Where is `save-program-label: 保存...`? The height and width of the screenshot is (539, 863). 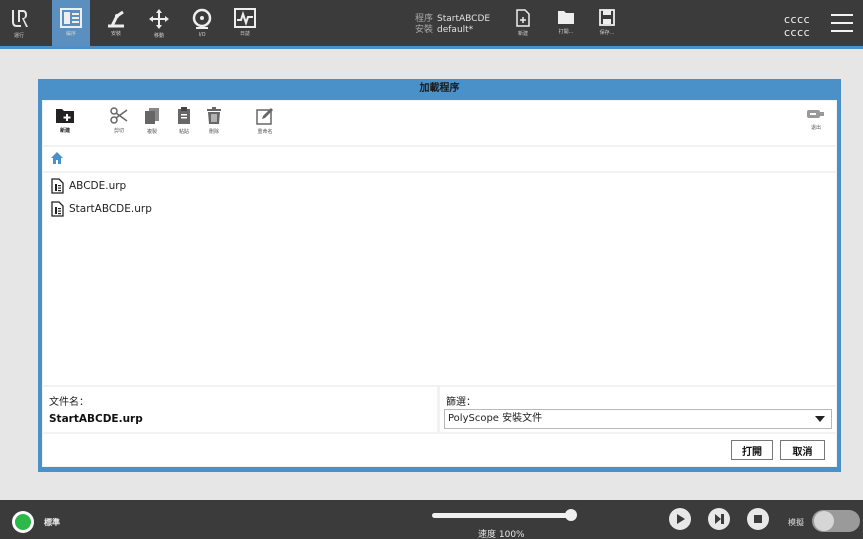 save-program-label: 保存... is located at coordinates (607, 33).